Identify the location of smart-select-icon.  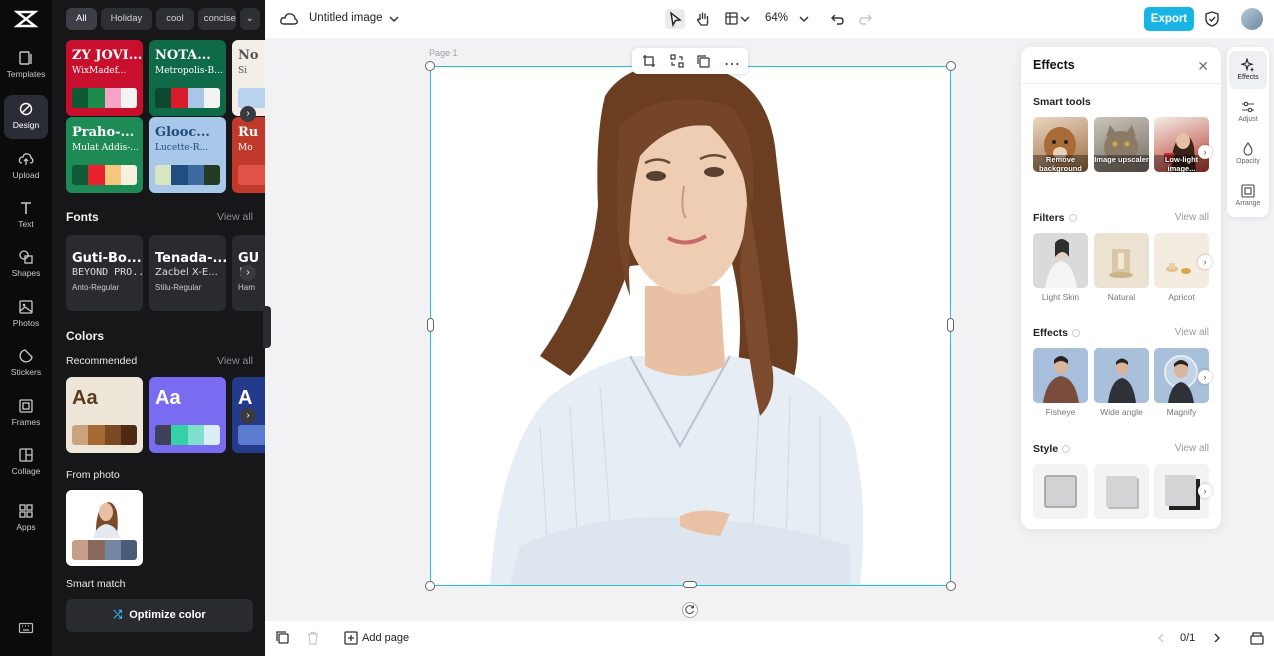
(677, 61).